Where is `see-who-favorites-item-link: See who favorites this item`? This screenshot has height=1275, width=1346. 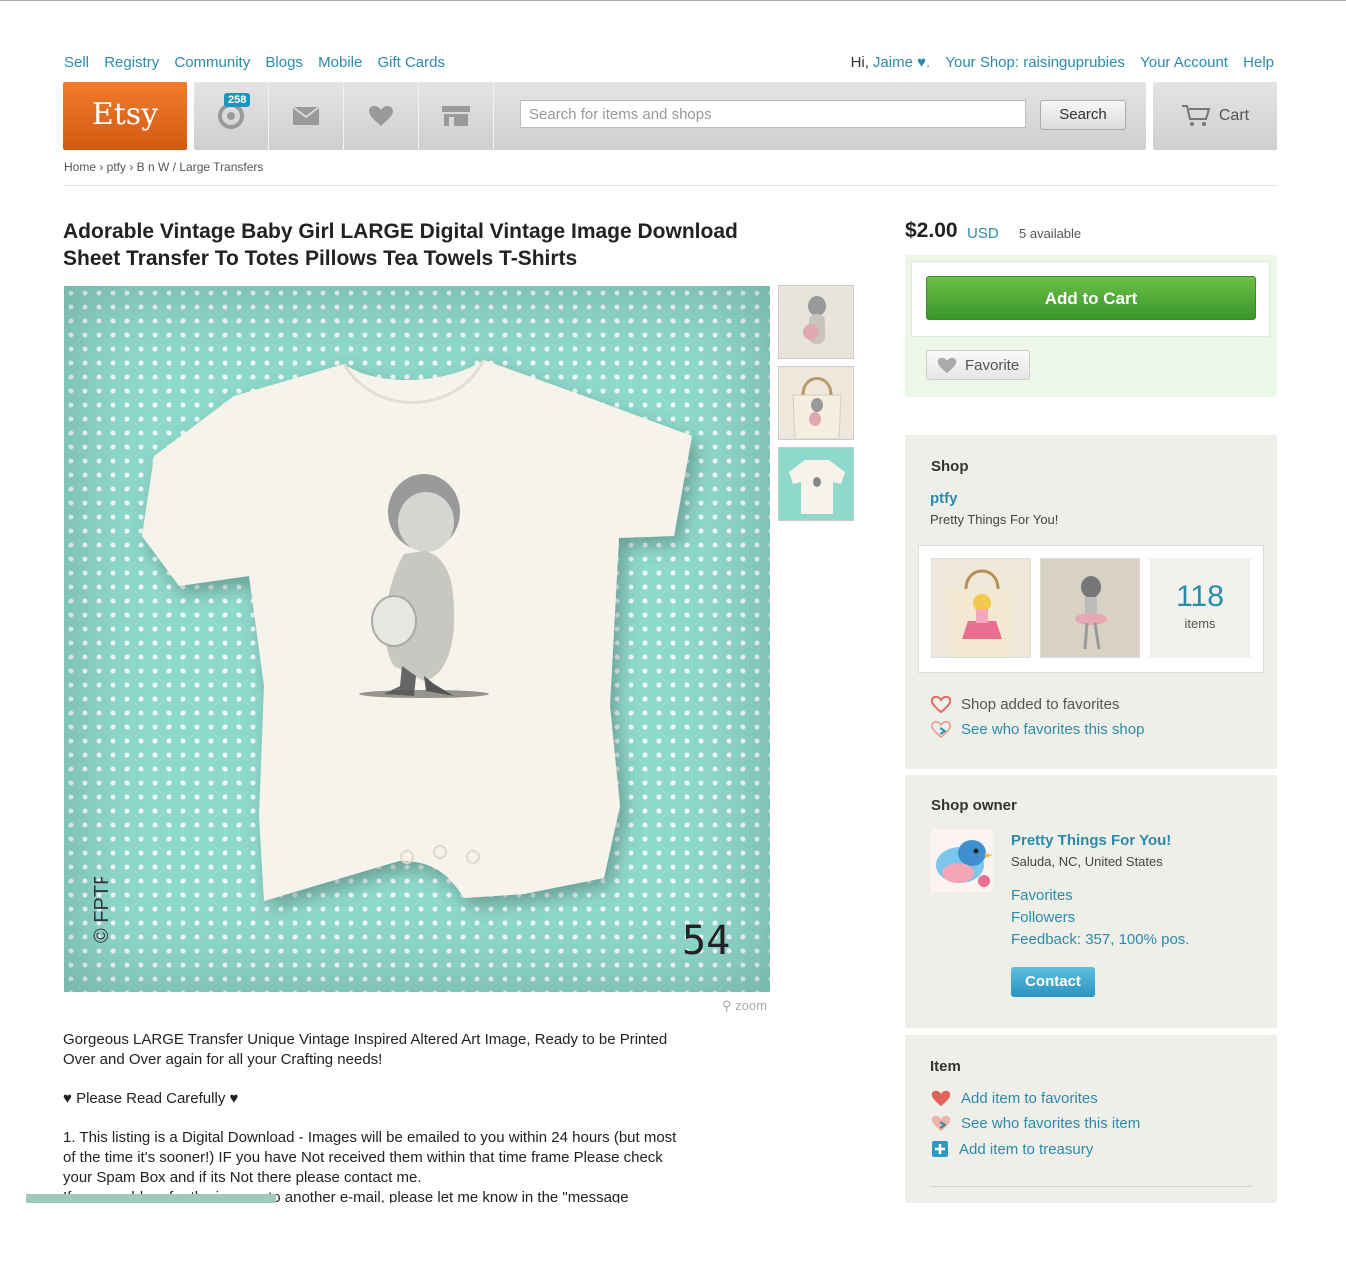
see-who-favorites-item-link: See who favorites this item is located at coordinates (1035, 1123).